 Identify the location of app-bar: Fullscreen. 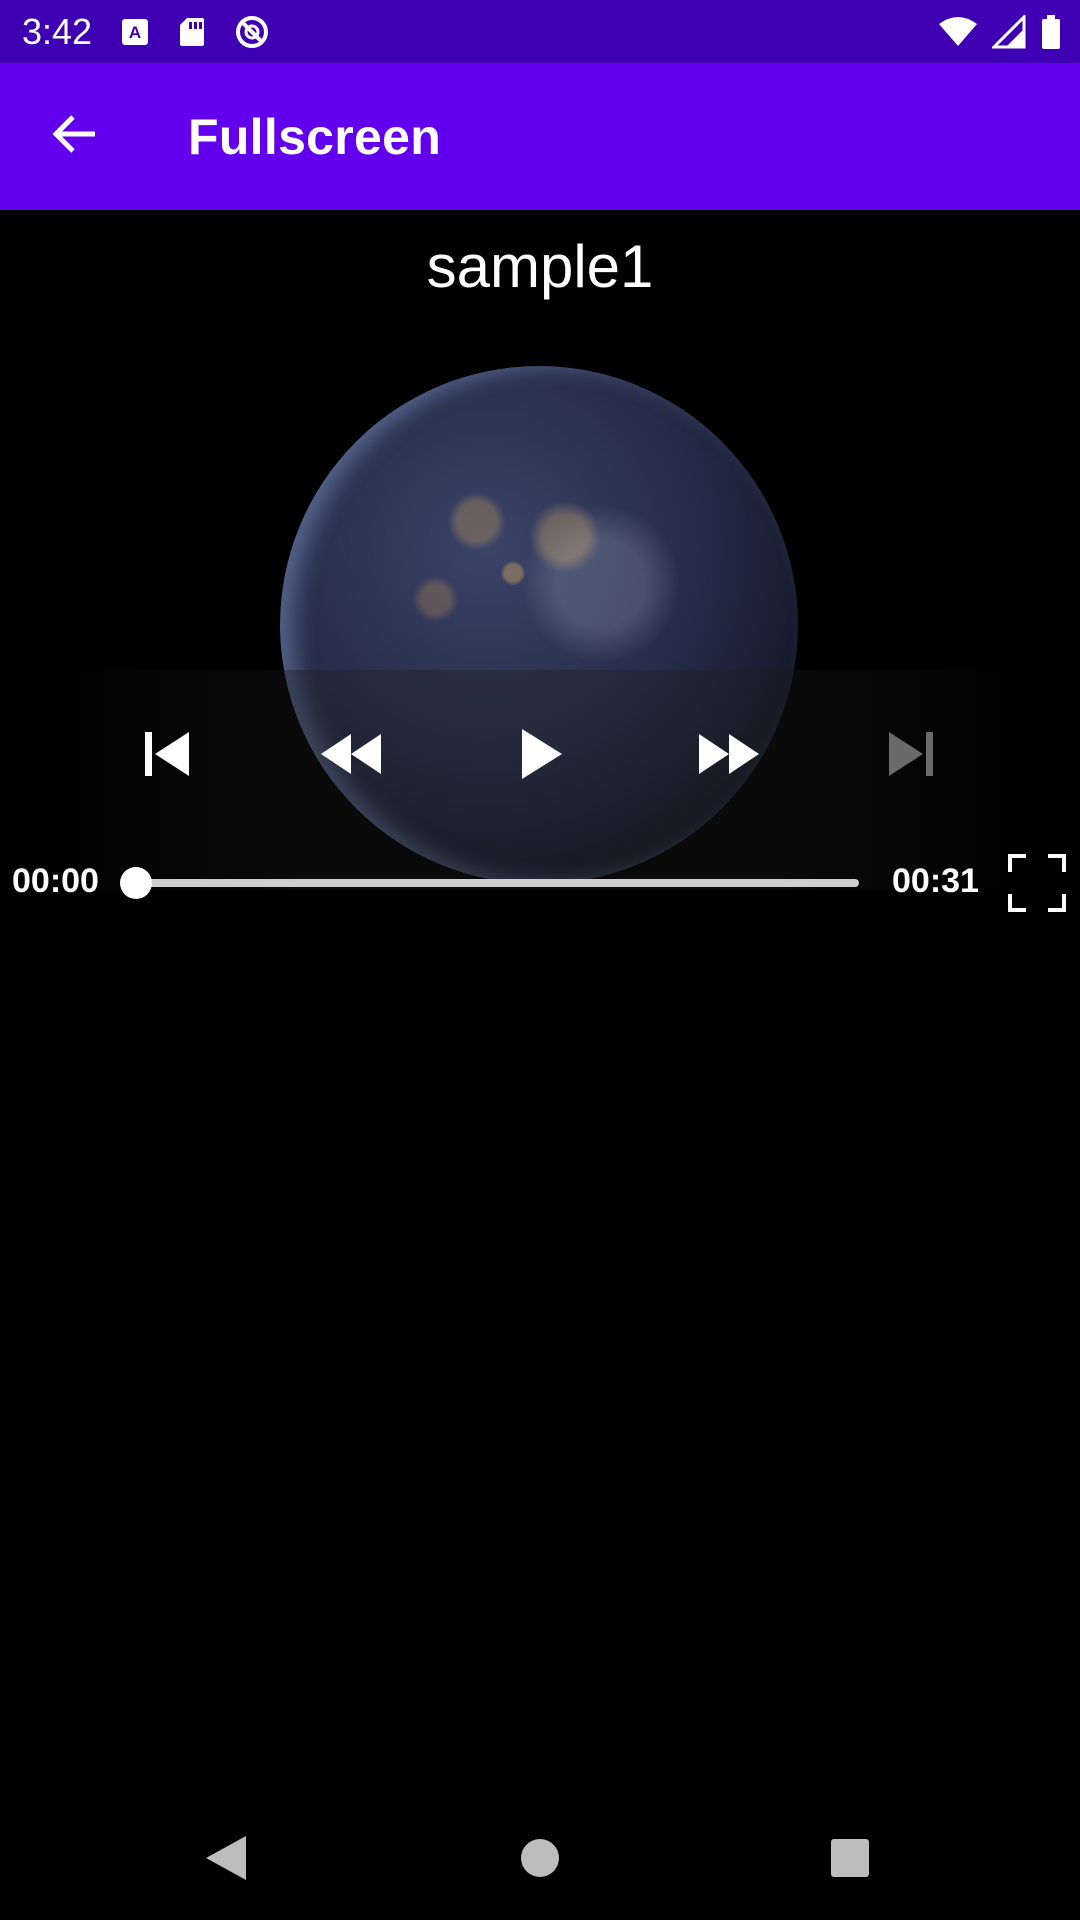
(540, 136).